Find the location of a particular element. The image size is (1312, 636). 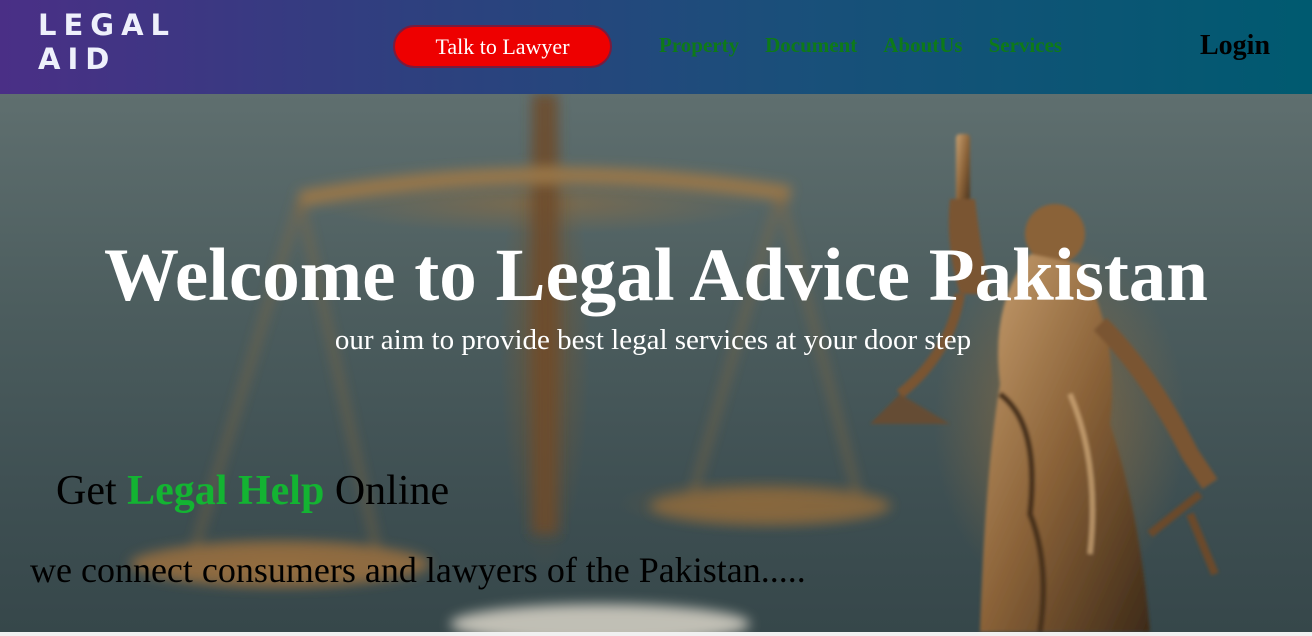

nav-link-property: Property is located at coordinates (699, 47).